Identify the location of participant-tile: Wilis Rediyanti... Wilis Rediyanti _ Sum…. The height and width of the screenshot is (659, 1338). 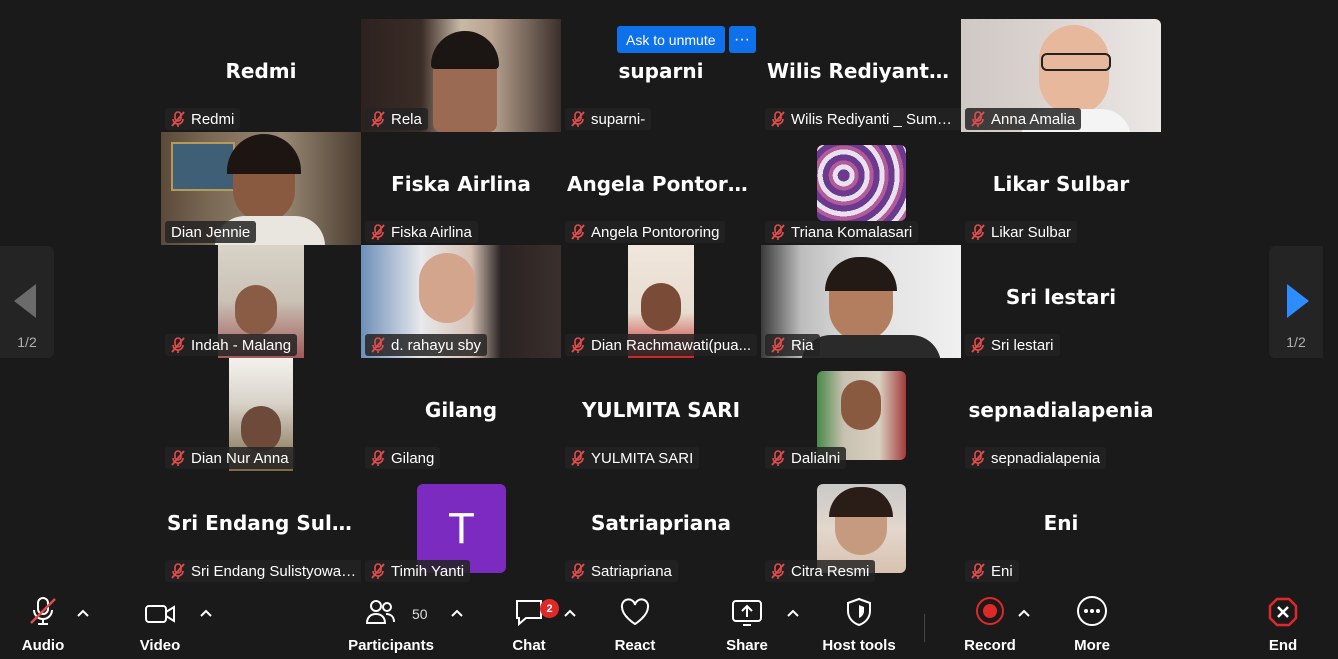
(861, 75).